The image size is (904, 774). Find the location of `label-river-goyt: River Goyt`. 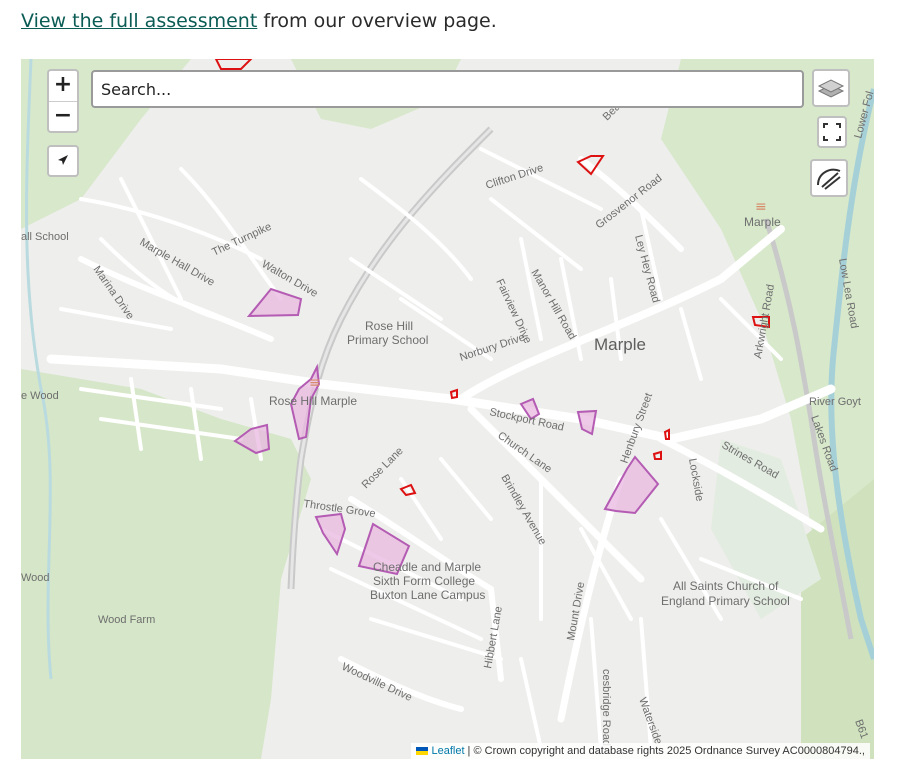

label-river-goyt: River Goyt is located at coordinates (835, 402).